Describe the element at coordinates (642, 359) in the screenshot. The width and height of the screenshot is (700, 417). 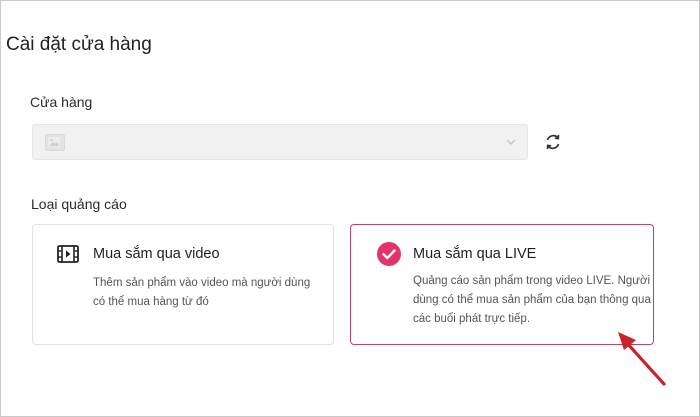
I see `annotation-arrow-icon` at that location.